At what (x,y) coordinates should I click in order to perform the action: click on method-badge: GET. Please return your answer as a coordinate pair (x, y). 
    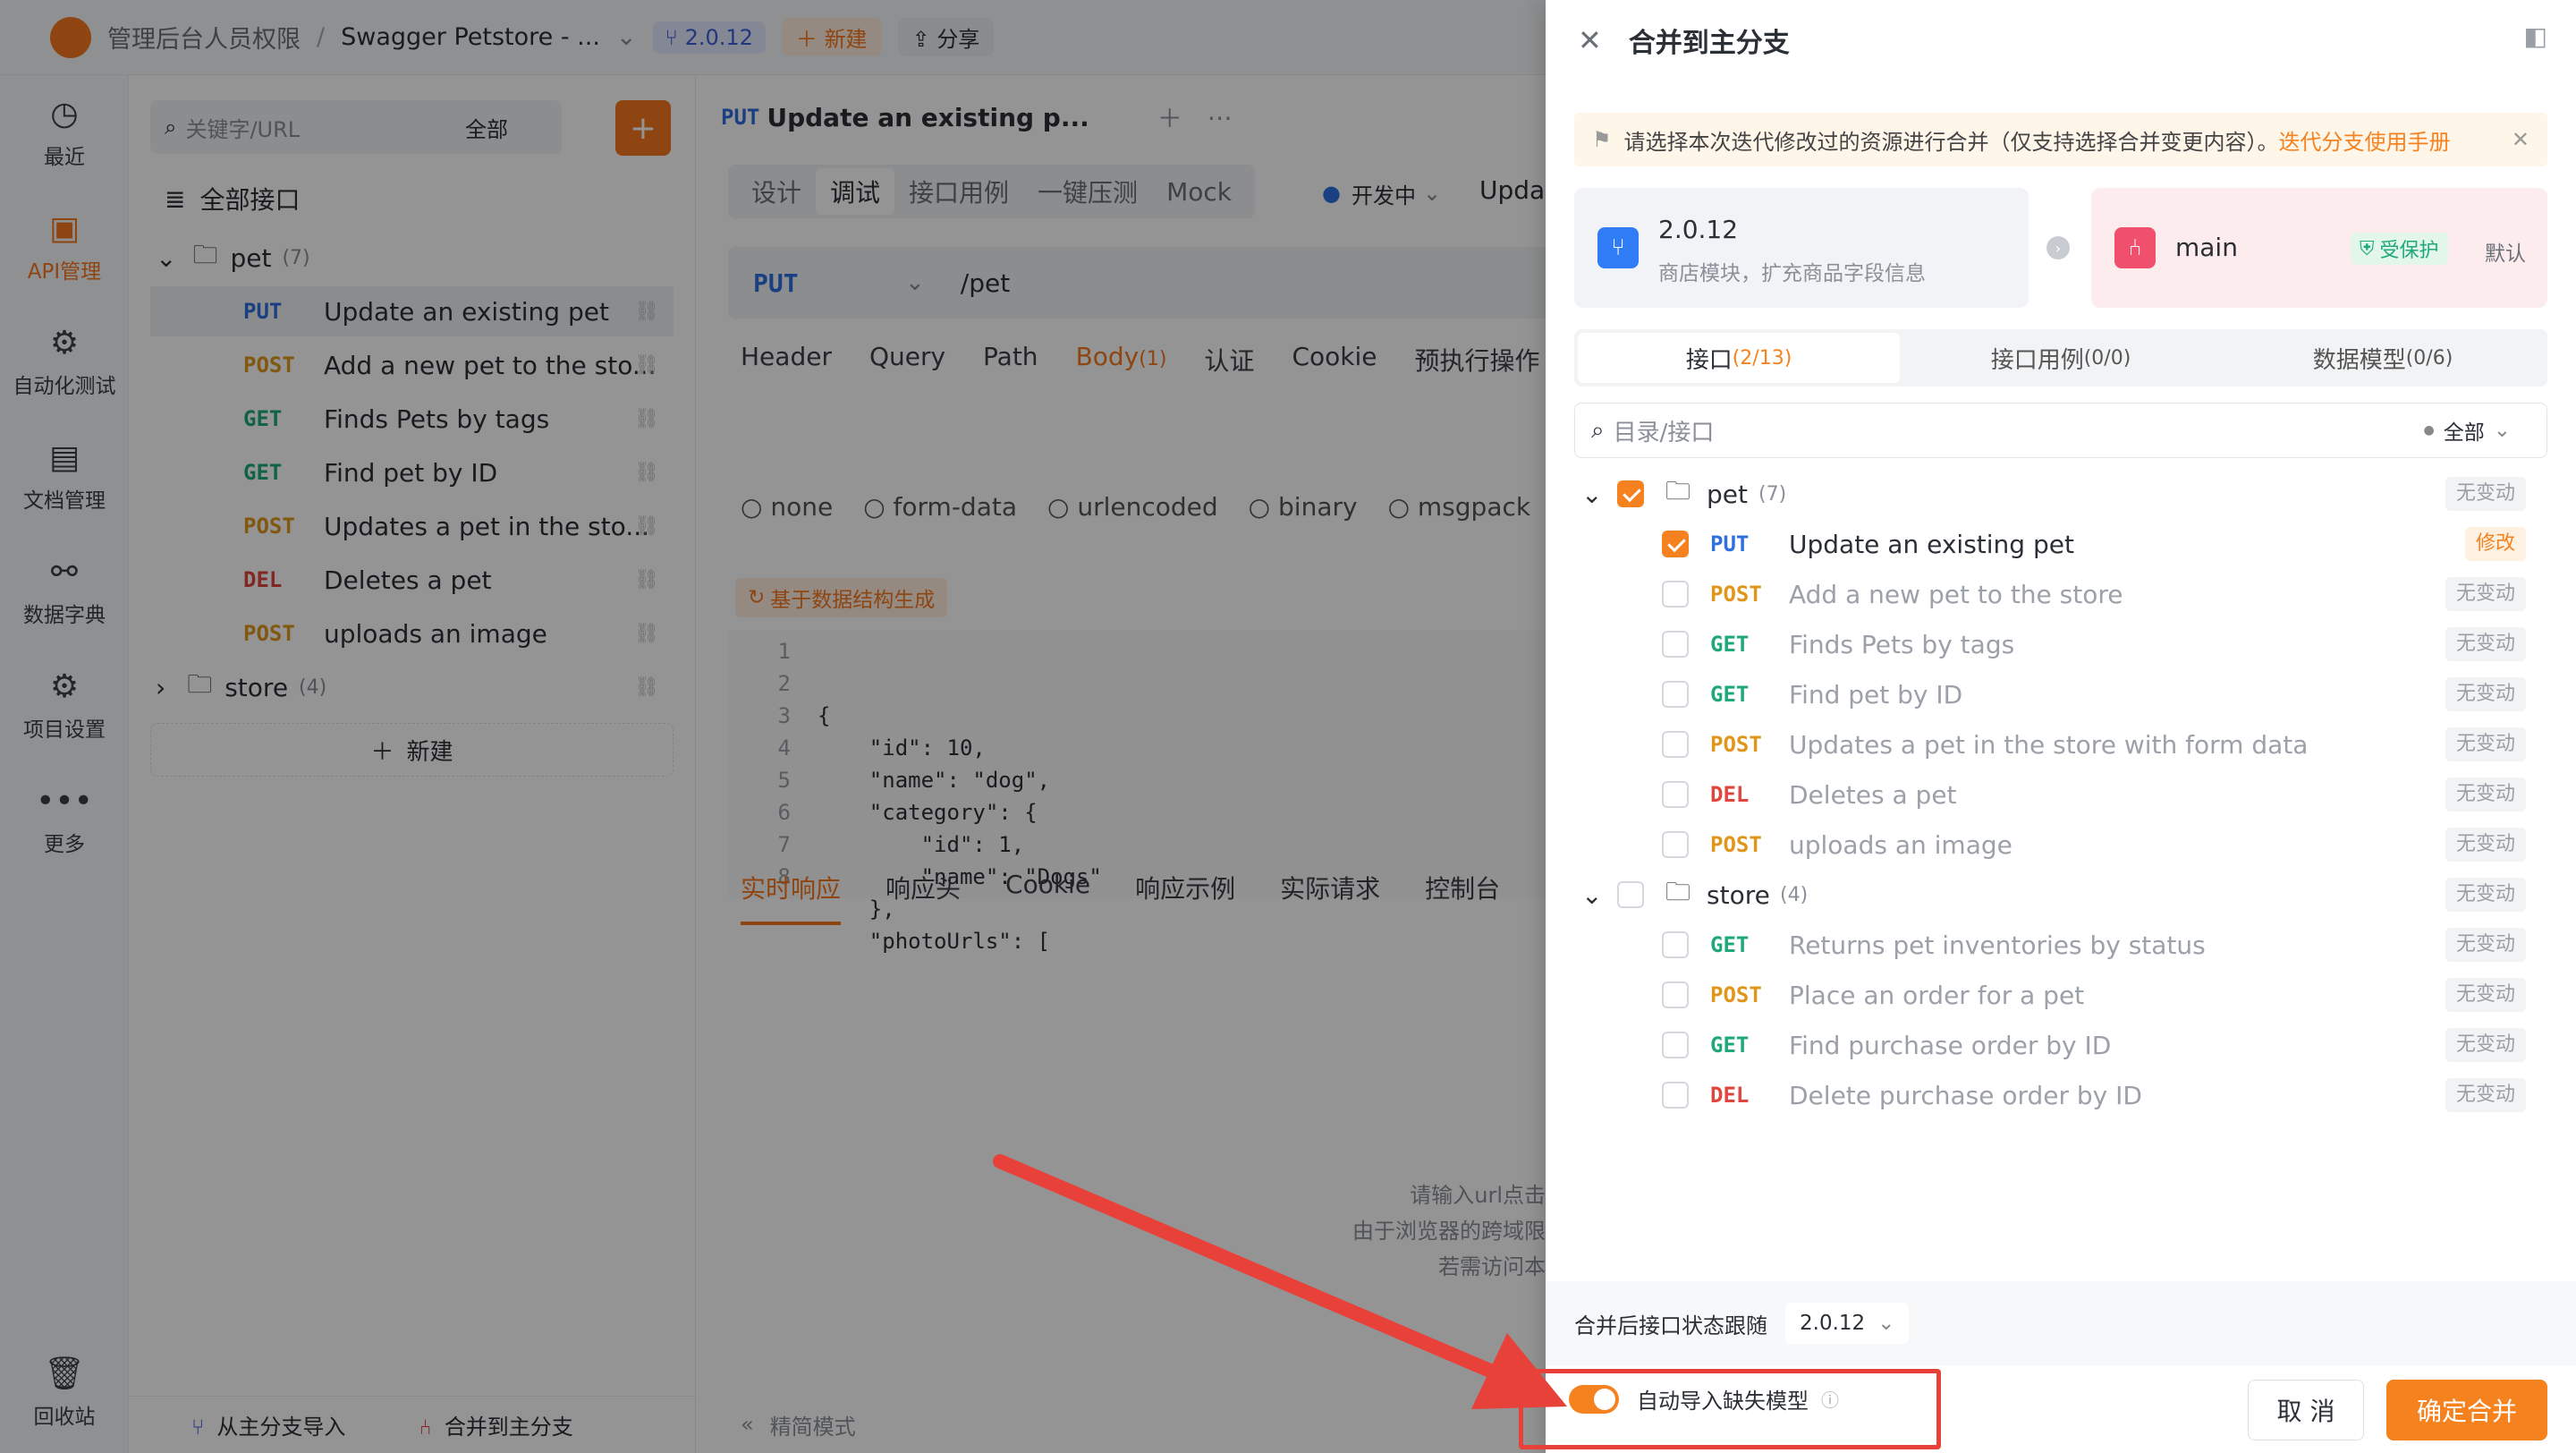
    Looking at the image, I should click on (1730, 1045).